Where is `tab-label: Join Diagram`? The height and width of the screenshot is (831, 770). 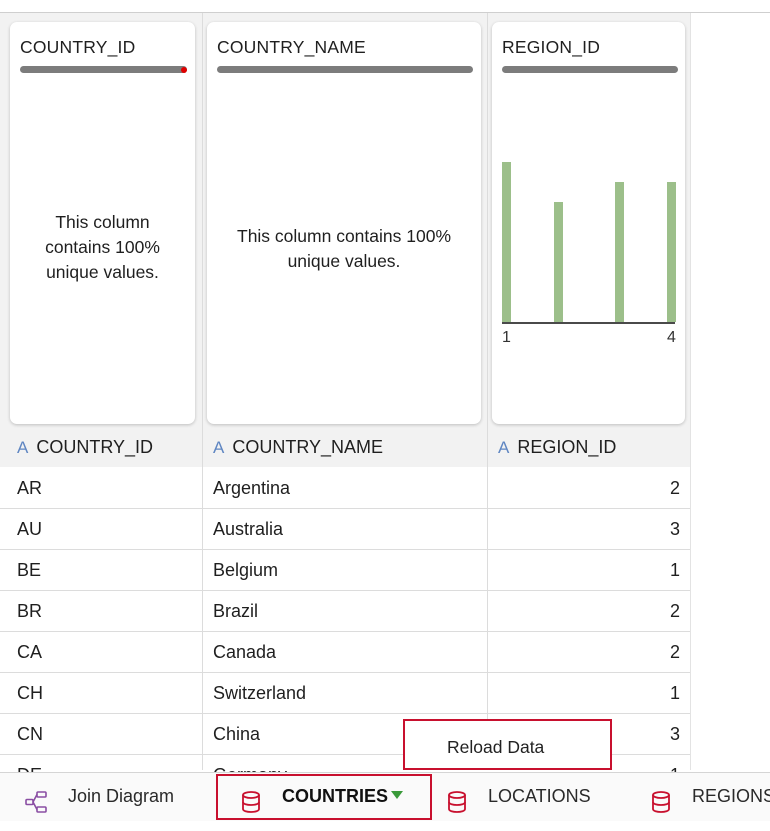
tab-label: Join Diagram is located at coordinates (121, 796).